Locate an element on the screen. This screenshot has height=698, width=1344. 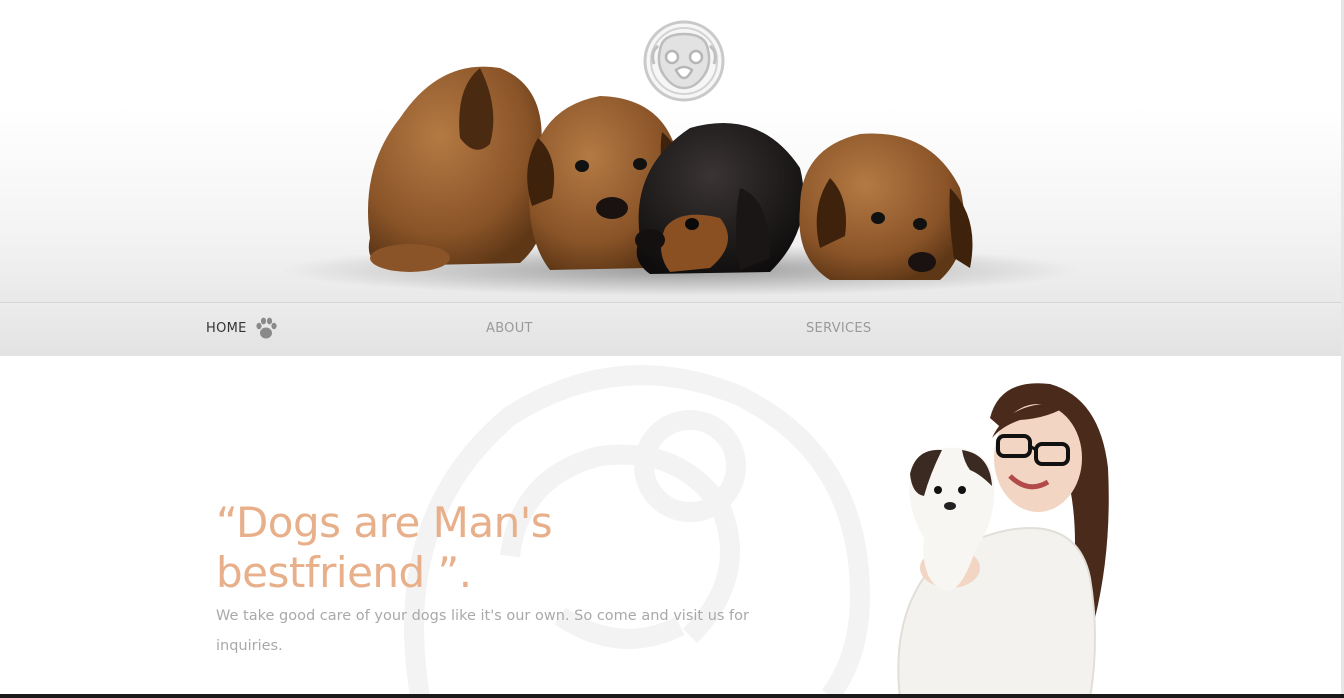
nav-item-home: HOME is located at coordinates (226, 328).